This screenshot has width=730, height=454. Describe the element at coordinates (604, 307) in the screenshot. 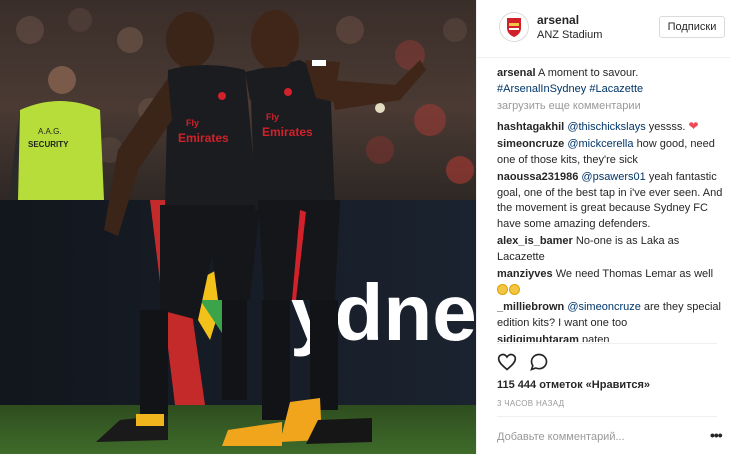

I see `comment-mention: @simeoncruze` at that location.